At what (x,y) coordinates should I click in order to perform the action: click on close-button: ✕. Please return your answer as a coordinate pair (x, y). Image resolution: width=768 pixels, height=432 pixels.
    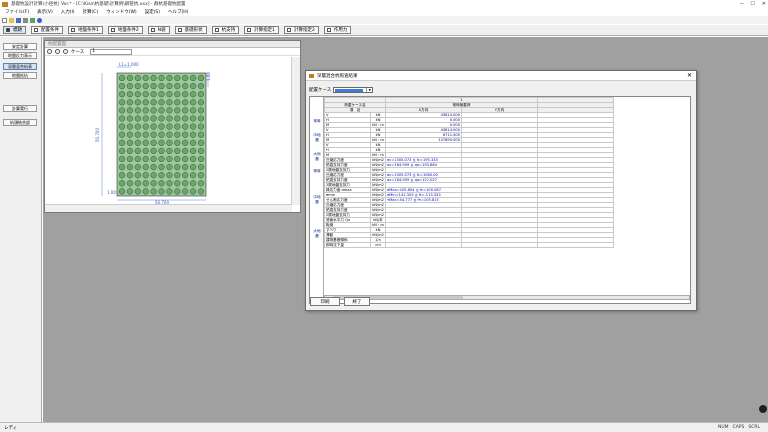
    Looking at the image, I should click on (764, 4).